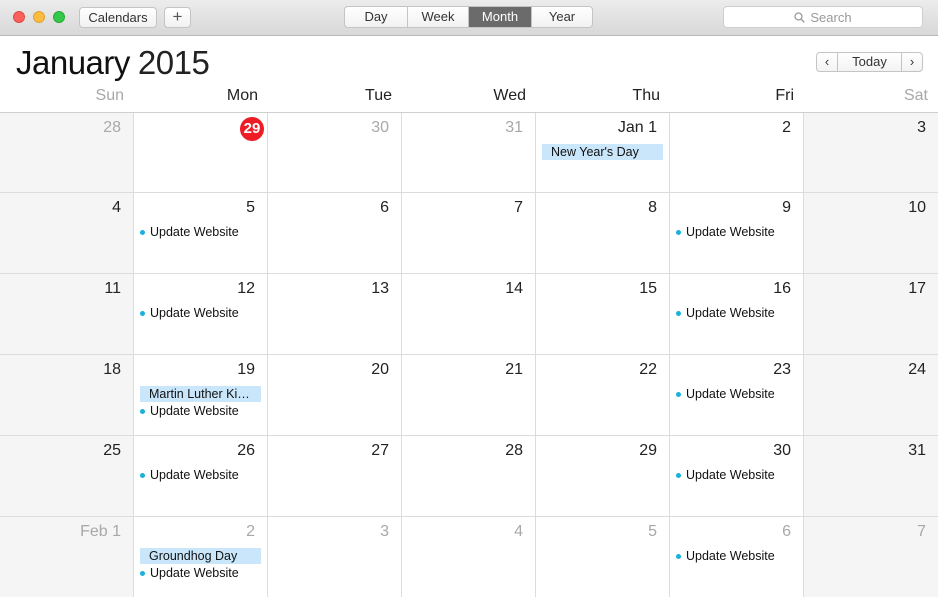 Image resolution: width=938 pixels, height=597 pixels. I want to click on previous-month-button: ‹, so click(827, 62).